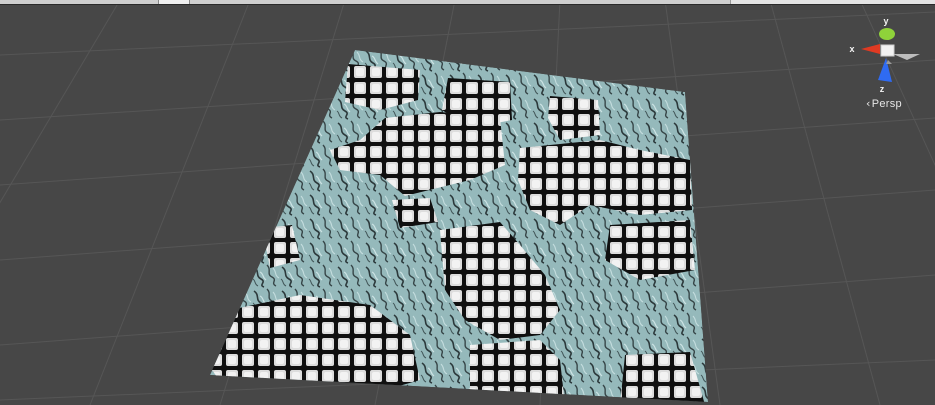  I want to click on chevron-left-icon: ‹, so click(868, 103).